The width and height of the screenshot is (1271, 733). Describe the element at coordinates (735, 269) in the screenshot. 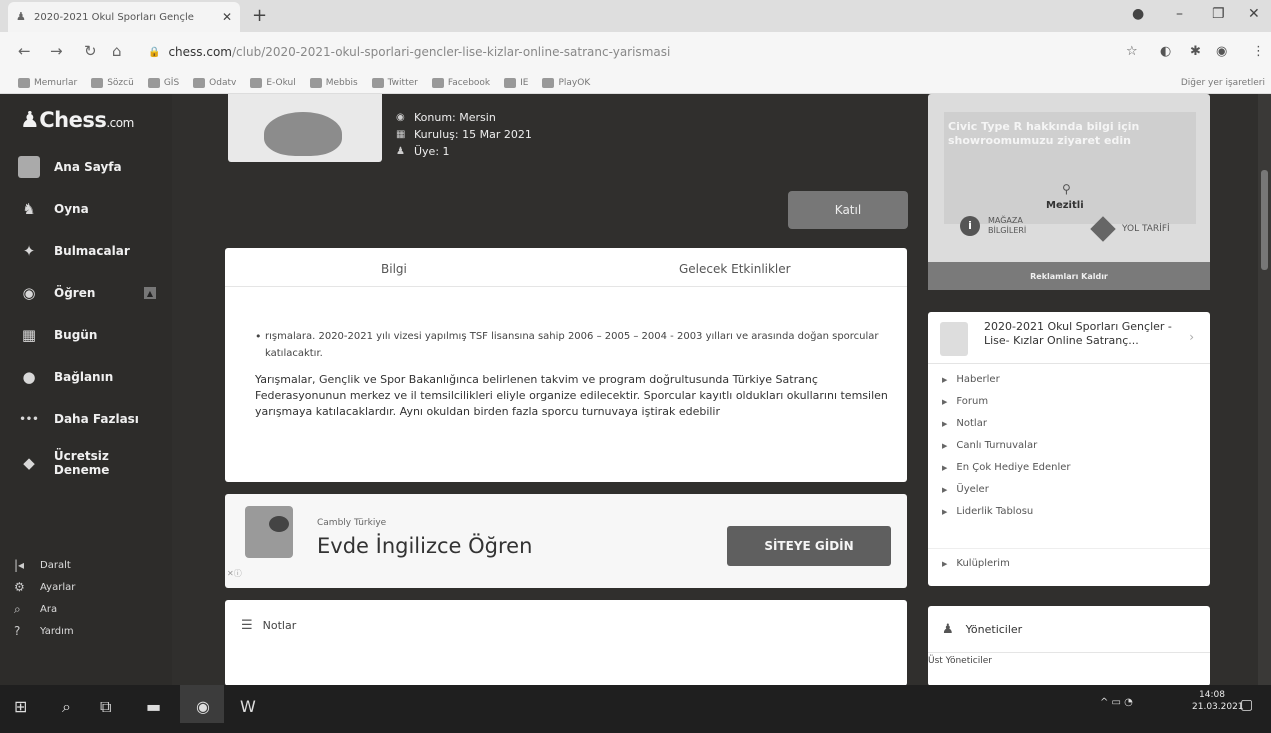

I see `tab-upcoming-events: Gelecek Etkinlikler` at that location.